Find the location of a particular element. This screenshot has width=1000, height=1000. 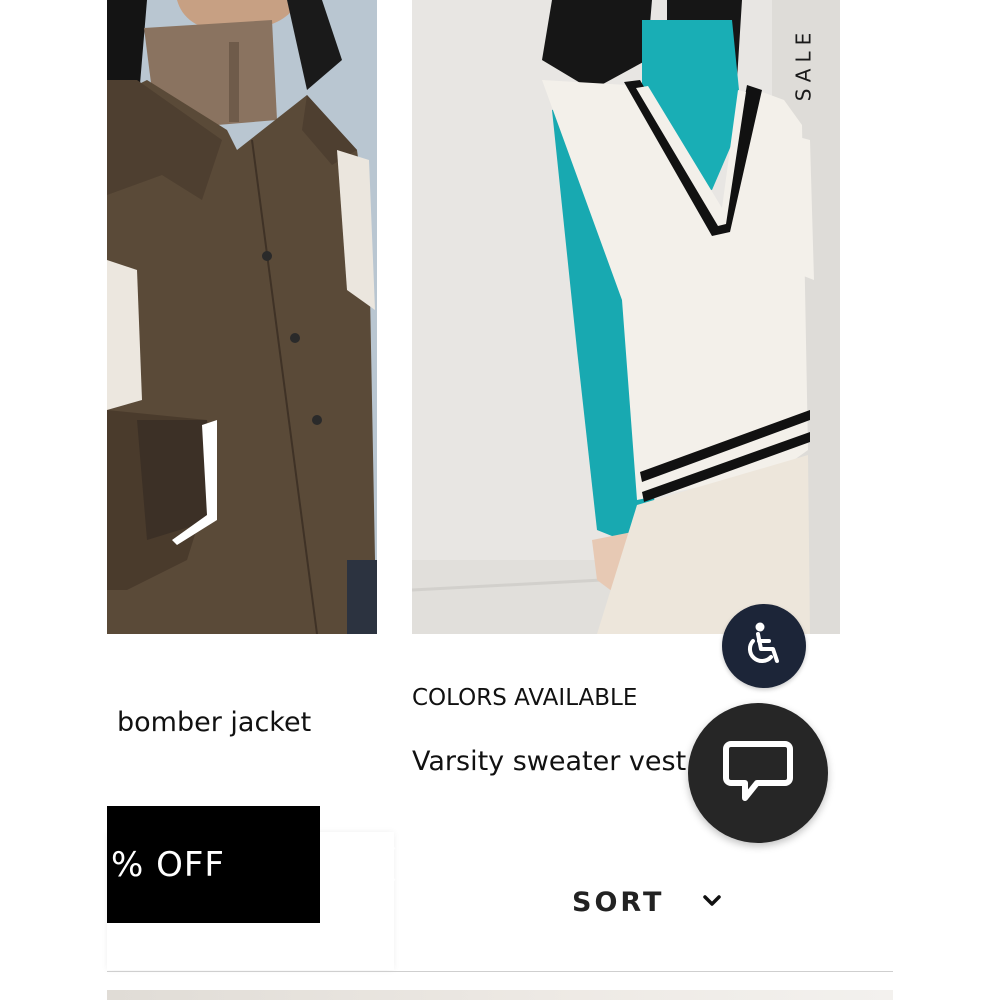

close-icon is located at coordinates (377, 864).